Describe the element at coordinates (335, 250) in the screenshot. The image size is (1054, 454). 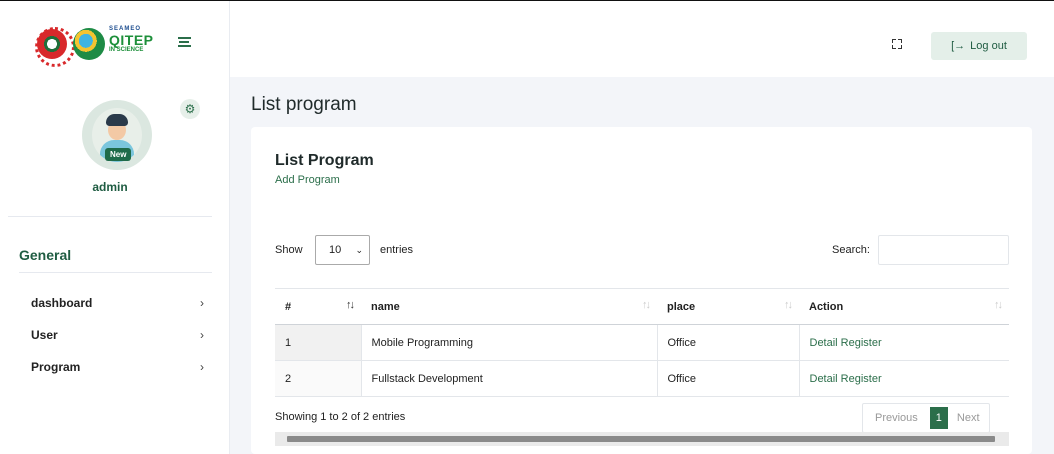
I see `entries-length-value: 10` at that location.